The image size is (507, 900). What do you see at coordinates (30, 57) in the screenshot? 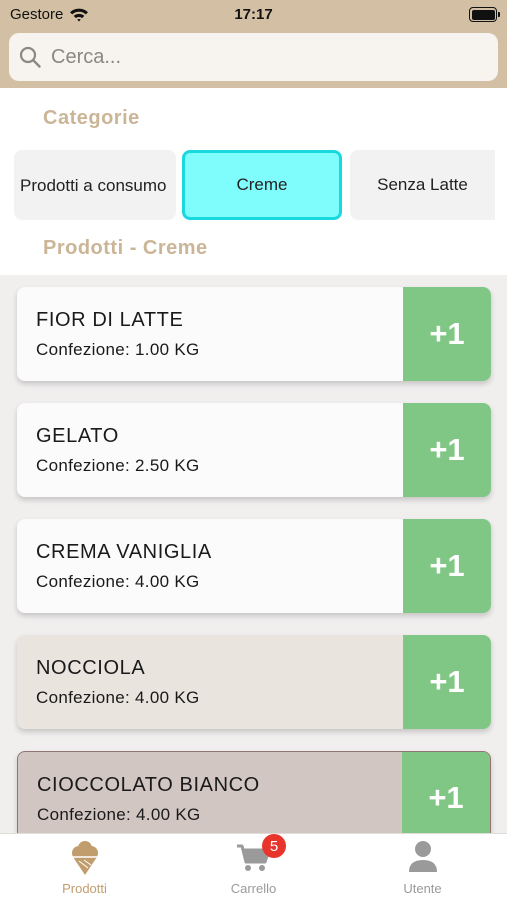
I see `search-icon` at bounding box center [30, 57].